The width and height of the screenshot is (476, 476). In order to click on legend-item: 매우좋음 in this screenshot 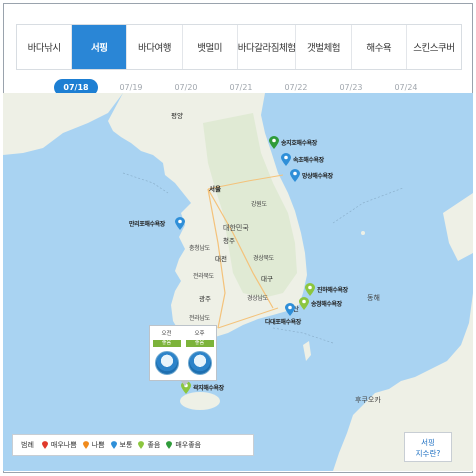, I will do `click(183, 445)`.